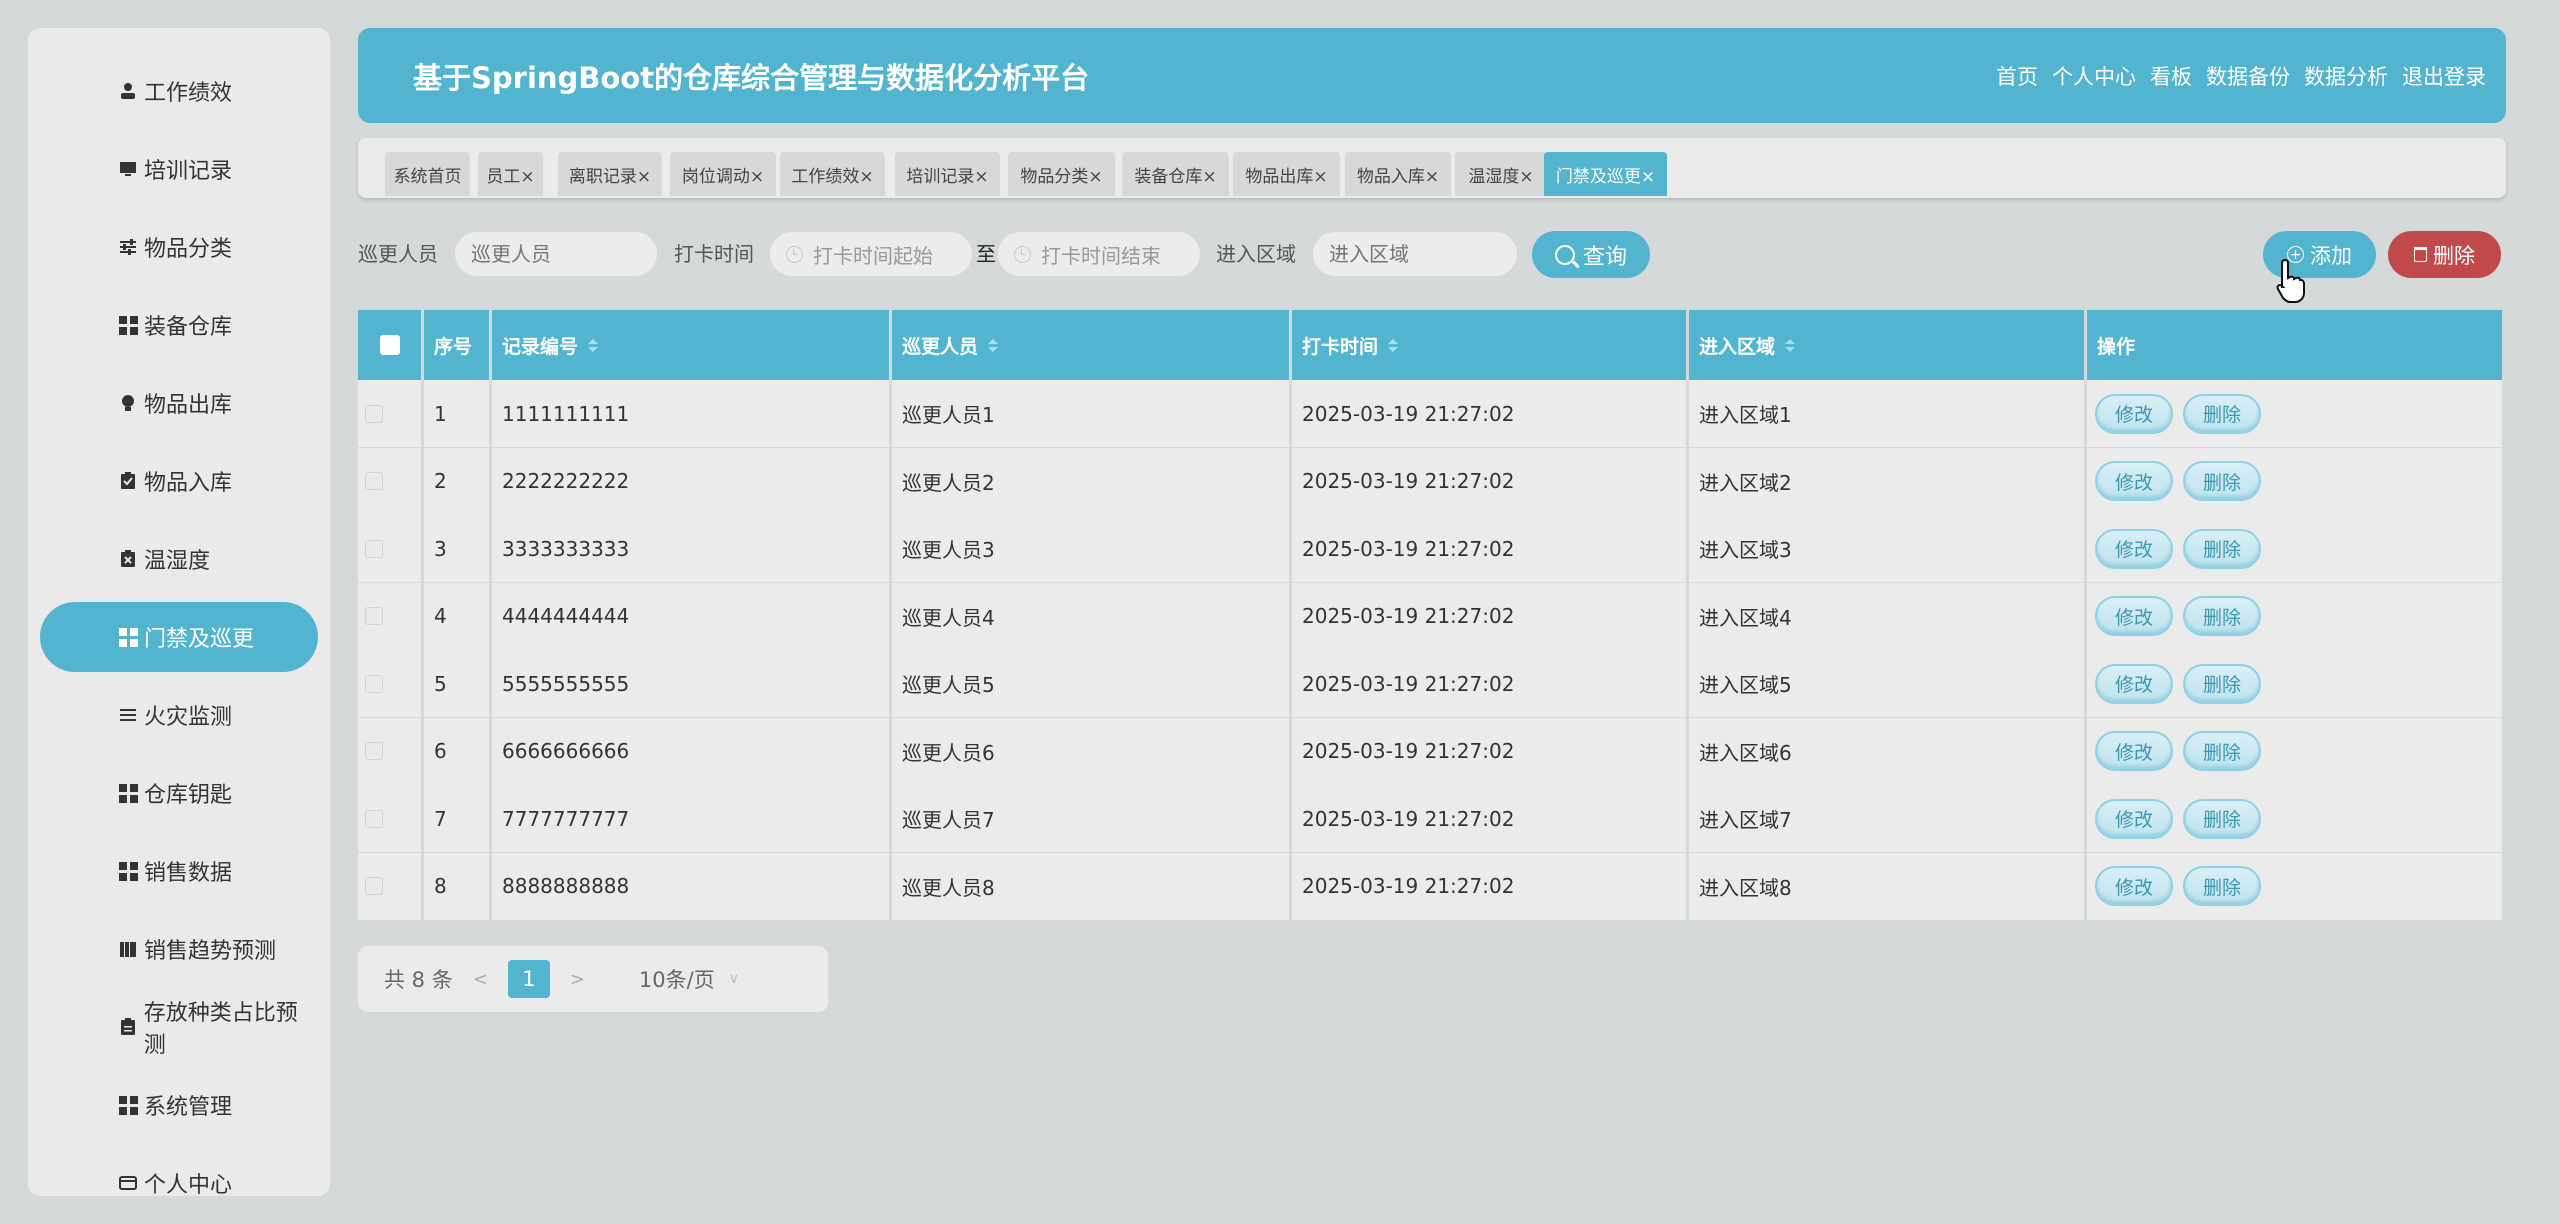 The width and height of the screenshot is (2560, 1224). Describe the element at coordinates (389, 345) in the screenshot. I see `select-all-checkbox` at that location.